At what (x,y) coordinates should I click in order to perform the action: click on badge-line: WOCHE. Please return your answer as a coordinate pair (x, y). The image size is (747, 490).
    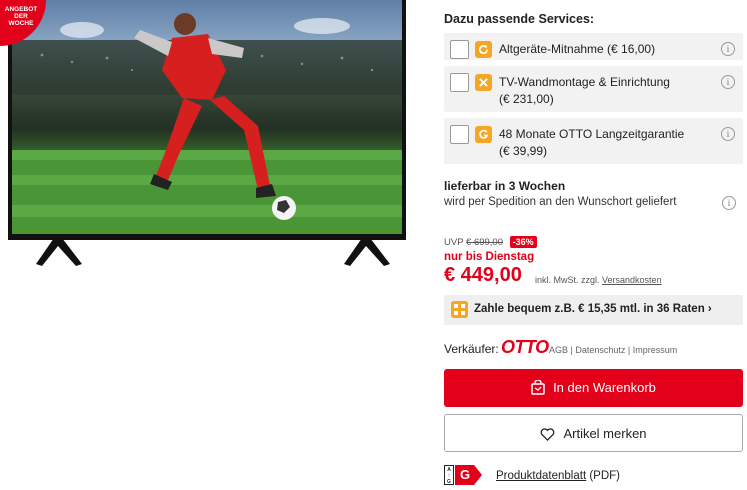
    Looking at the image, I should click on (21, 23).